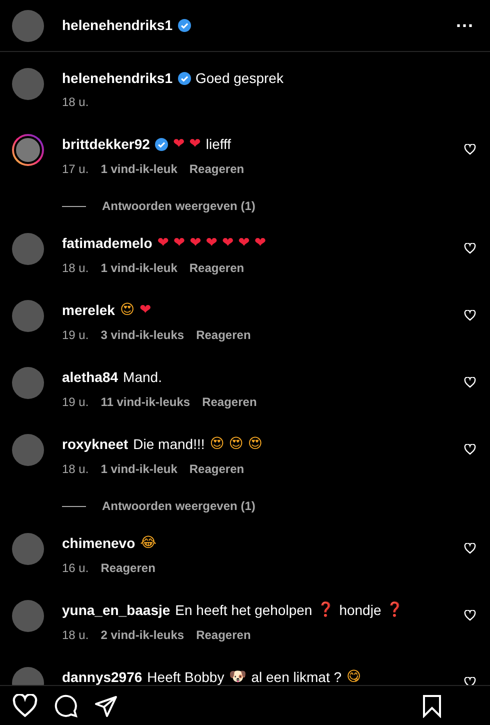 The image size is (490, 725). Describe the element at coordinates (360, 610) in the screenshot. I see `comment-text: hondje` at that location.